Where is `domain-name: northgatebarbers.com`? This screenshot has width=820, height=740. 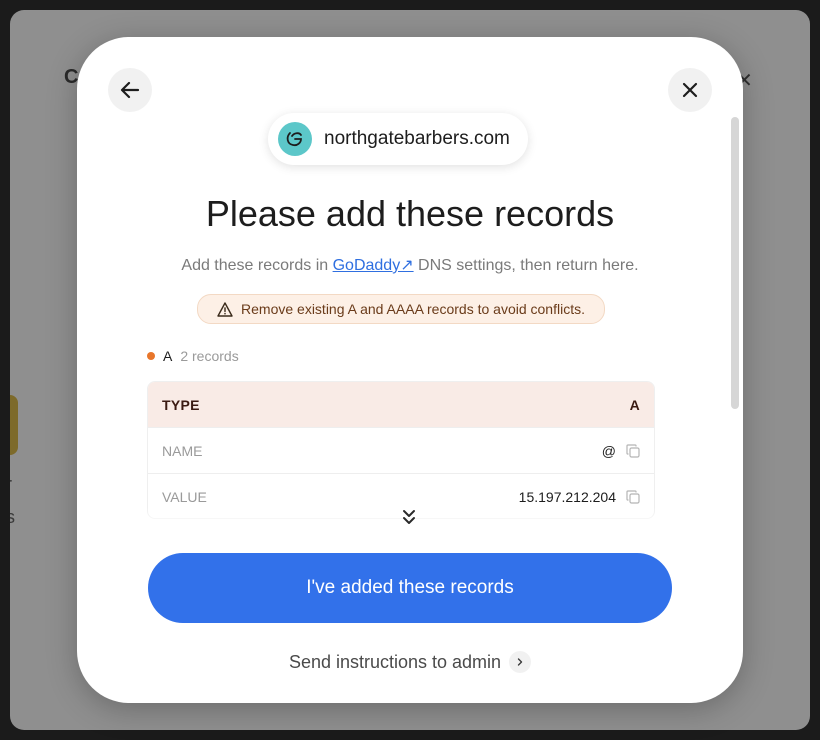
domain-name: northgatebarbers.com is located at coordinates (417, 138).